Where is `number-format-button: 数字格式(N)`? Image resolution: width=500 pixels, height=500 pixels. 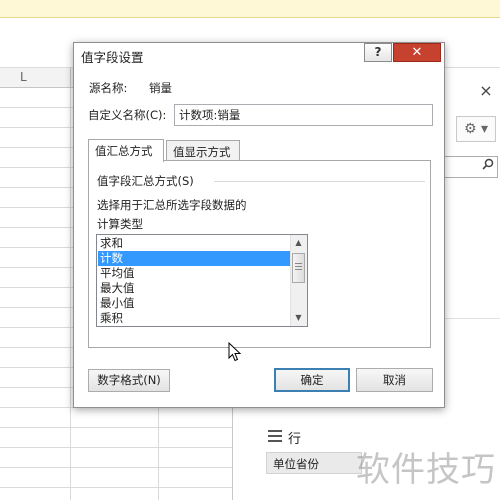
number-format-button: 数字格式(N) is located at coordinates (129, 380).